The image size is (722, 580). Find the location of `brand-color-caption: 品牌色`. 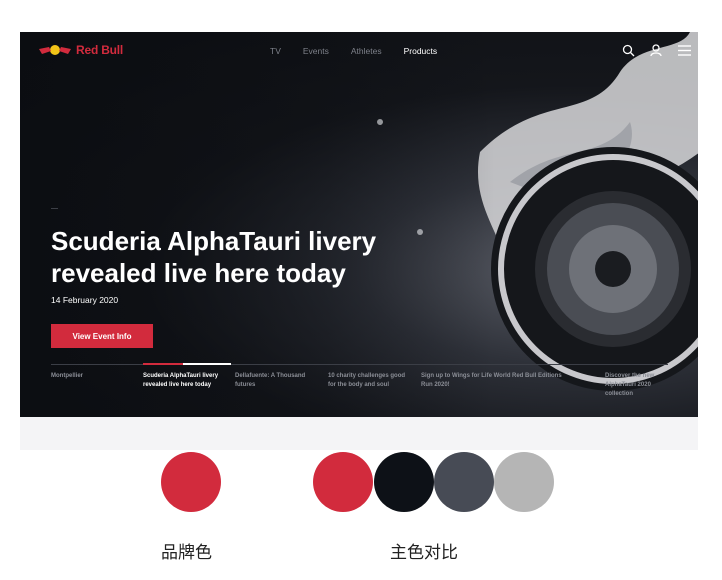

brand-color-caption: 品牌色 is located at coordinates (186, 553).